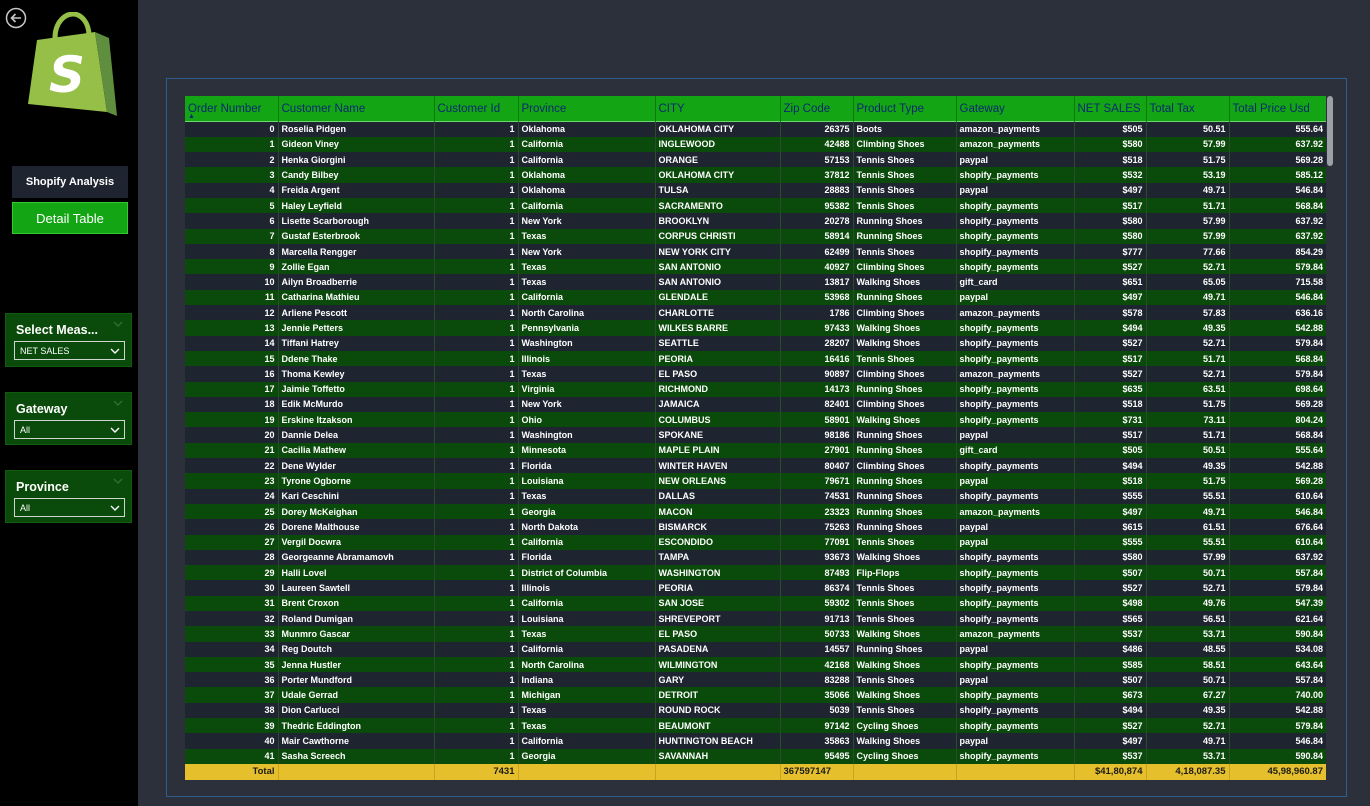 This screenshot has height=806, width=1370. What do you see at coordinates (272, 266) in the screenshot?
I see `cell-order-number: 9` at bounding box center [272, 266].